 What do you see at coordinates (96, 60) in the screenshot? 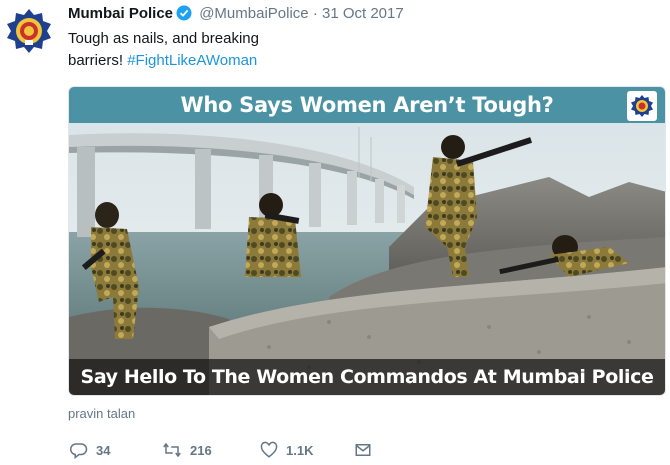
I see `tweet-text-line-2: barriers!` at bounding box center [96, 60].